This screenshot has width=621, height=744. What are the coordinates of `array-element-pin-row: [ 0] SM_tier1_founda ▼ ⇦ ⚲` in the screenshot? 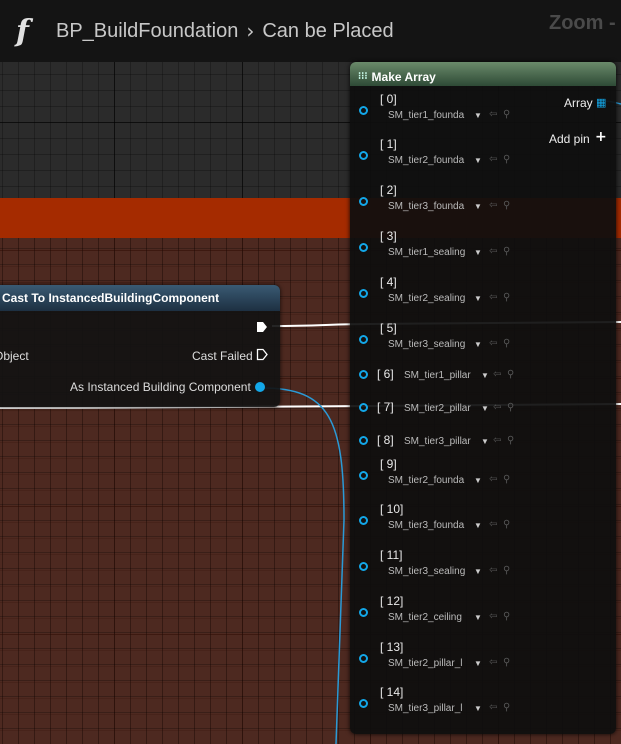 It's located at (435, 109).